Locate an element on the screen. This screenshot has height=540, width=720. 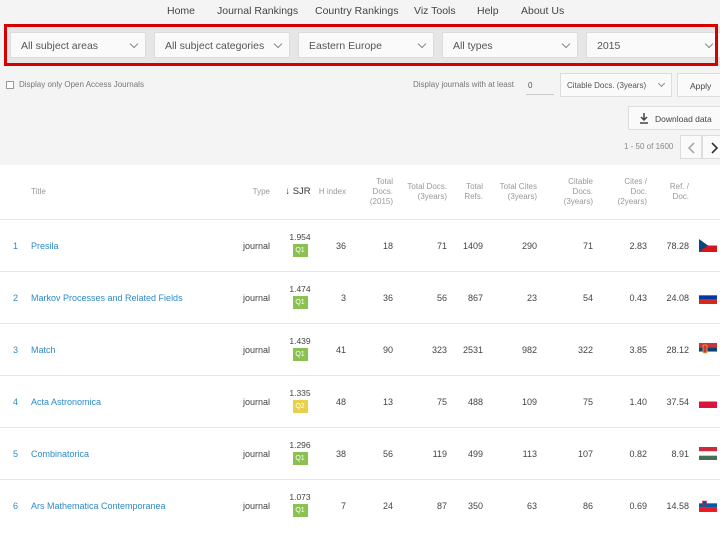
header-type: Type is located at coordinates (252, 192).